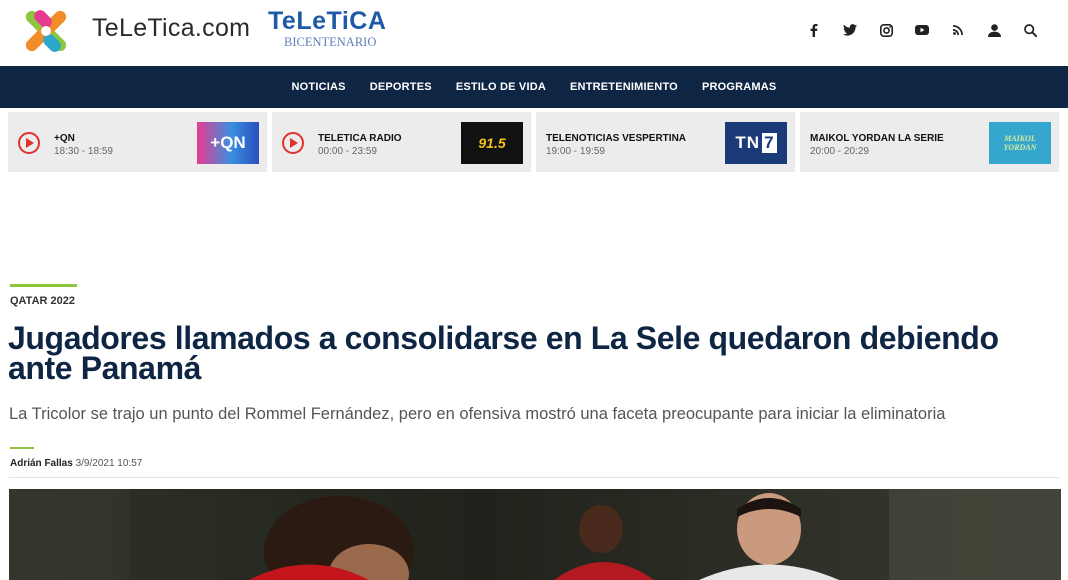 The image size is (1068, 580). I want to click on program-time: 00:00 - 23:59, so click(347, 151).